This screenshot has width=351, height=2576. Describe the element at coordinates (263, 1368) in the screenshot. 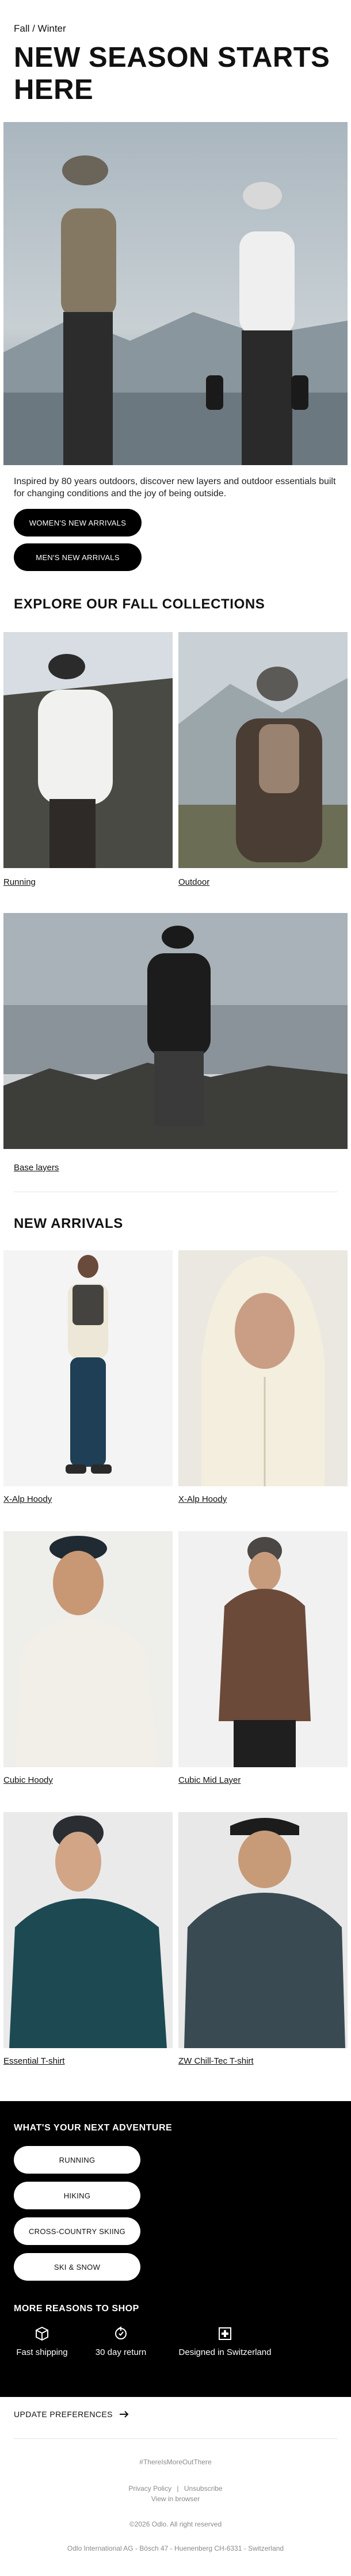

I see `product-image-x-alp-hoody-men` at that location.